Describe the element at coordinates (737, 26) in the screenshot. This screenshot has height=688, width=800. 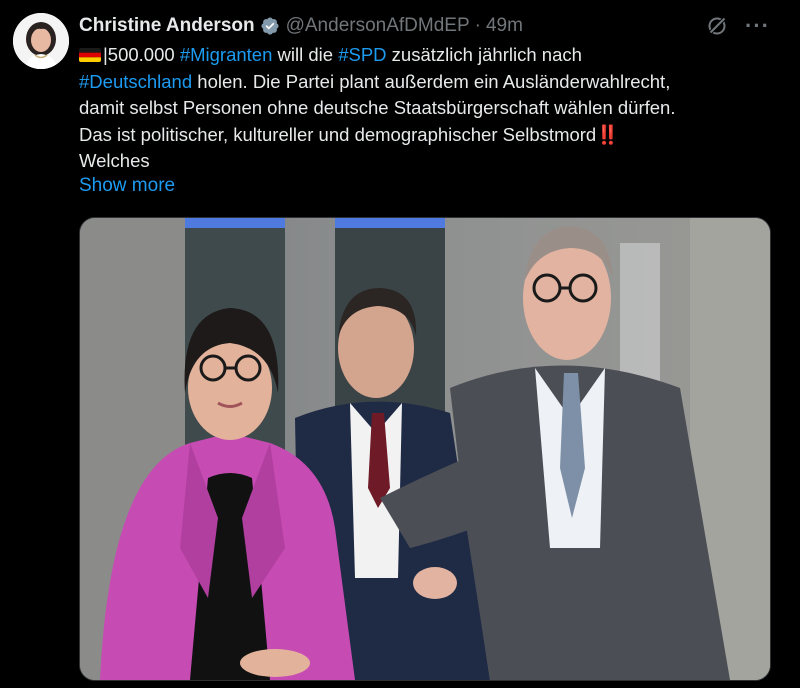
I see `tweet-actions-top: ···` at that location.